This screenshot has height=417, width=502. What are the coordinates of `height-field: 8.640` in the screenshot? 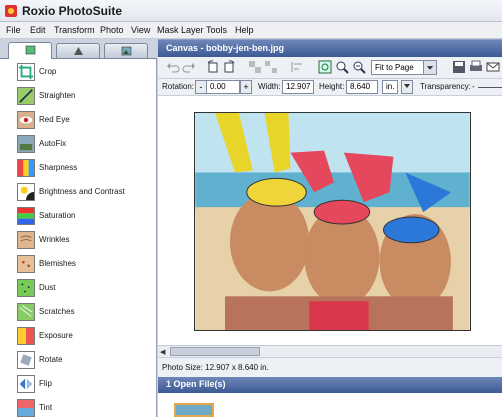 It's located at (362, 87).